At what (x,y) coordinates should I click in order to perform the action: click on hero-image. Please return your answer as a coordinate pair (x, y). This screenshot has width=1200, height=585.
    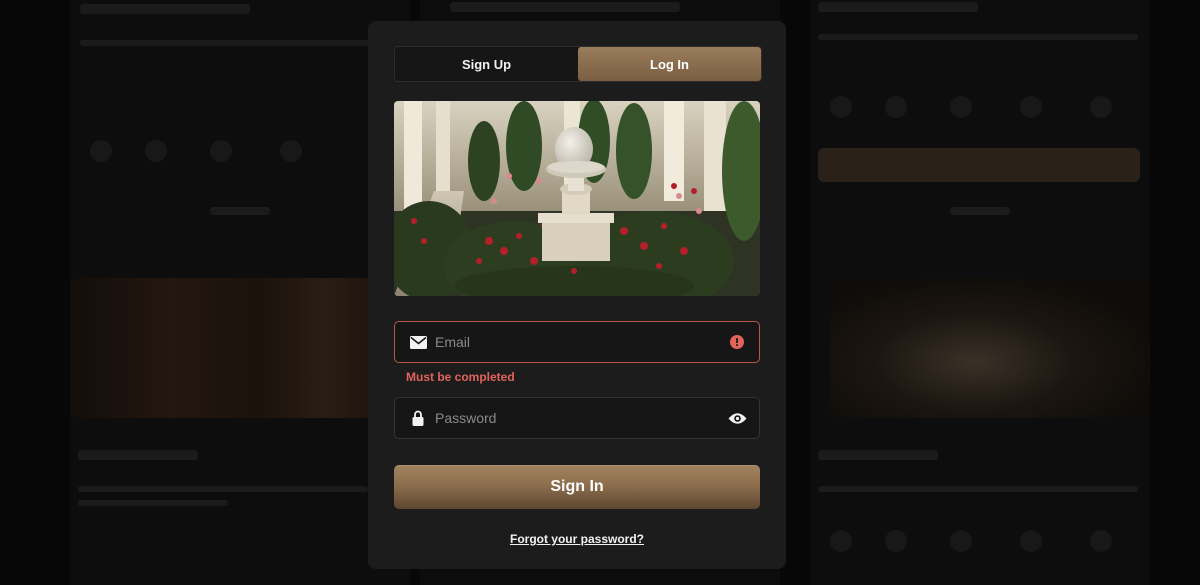
    Looking at the image, I should click on (577, 198).